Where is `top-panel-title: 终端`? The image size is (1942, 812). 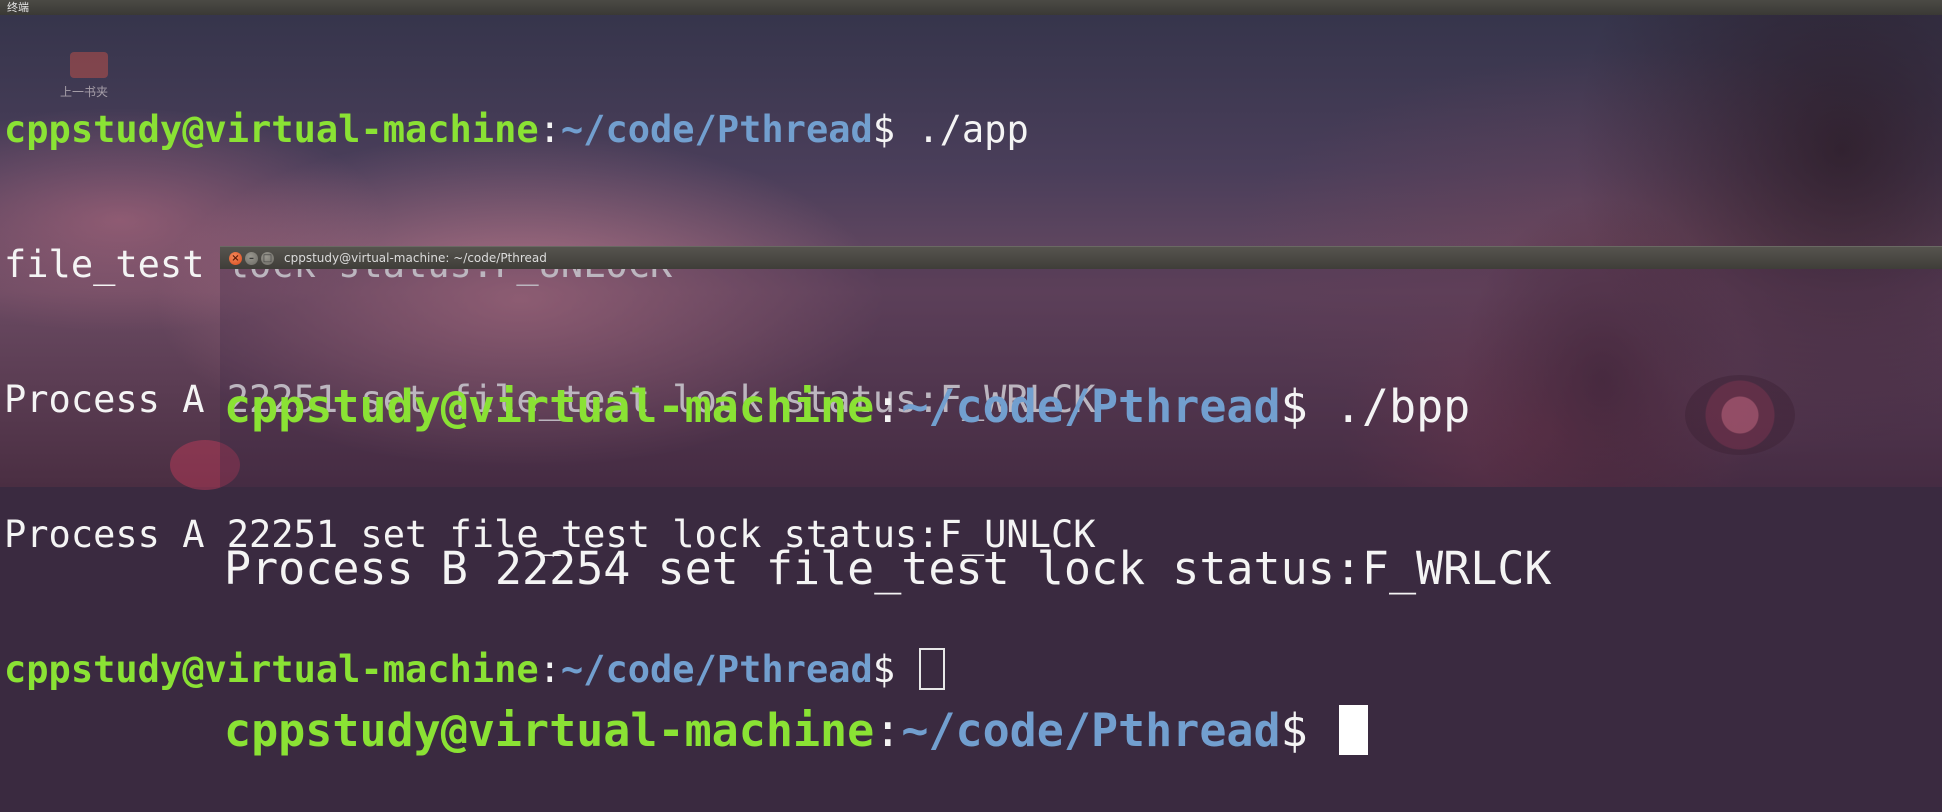
top-panel-title: 终端 is located at coordinates (18, 7).